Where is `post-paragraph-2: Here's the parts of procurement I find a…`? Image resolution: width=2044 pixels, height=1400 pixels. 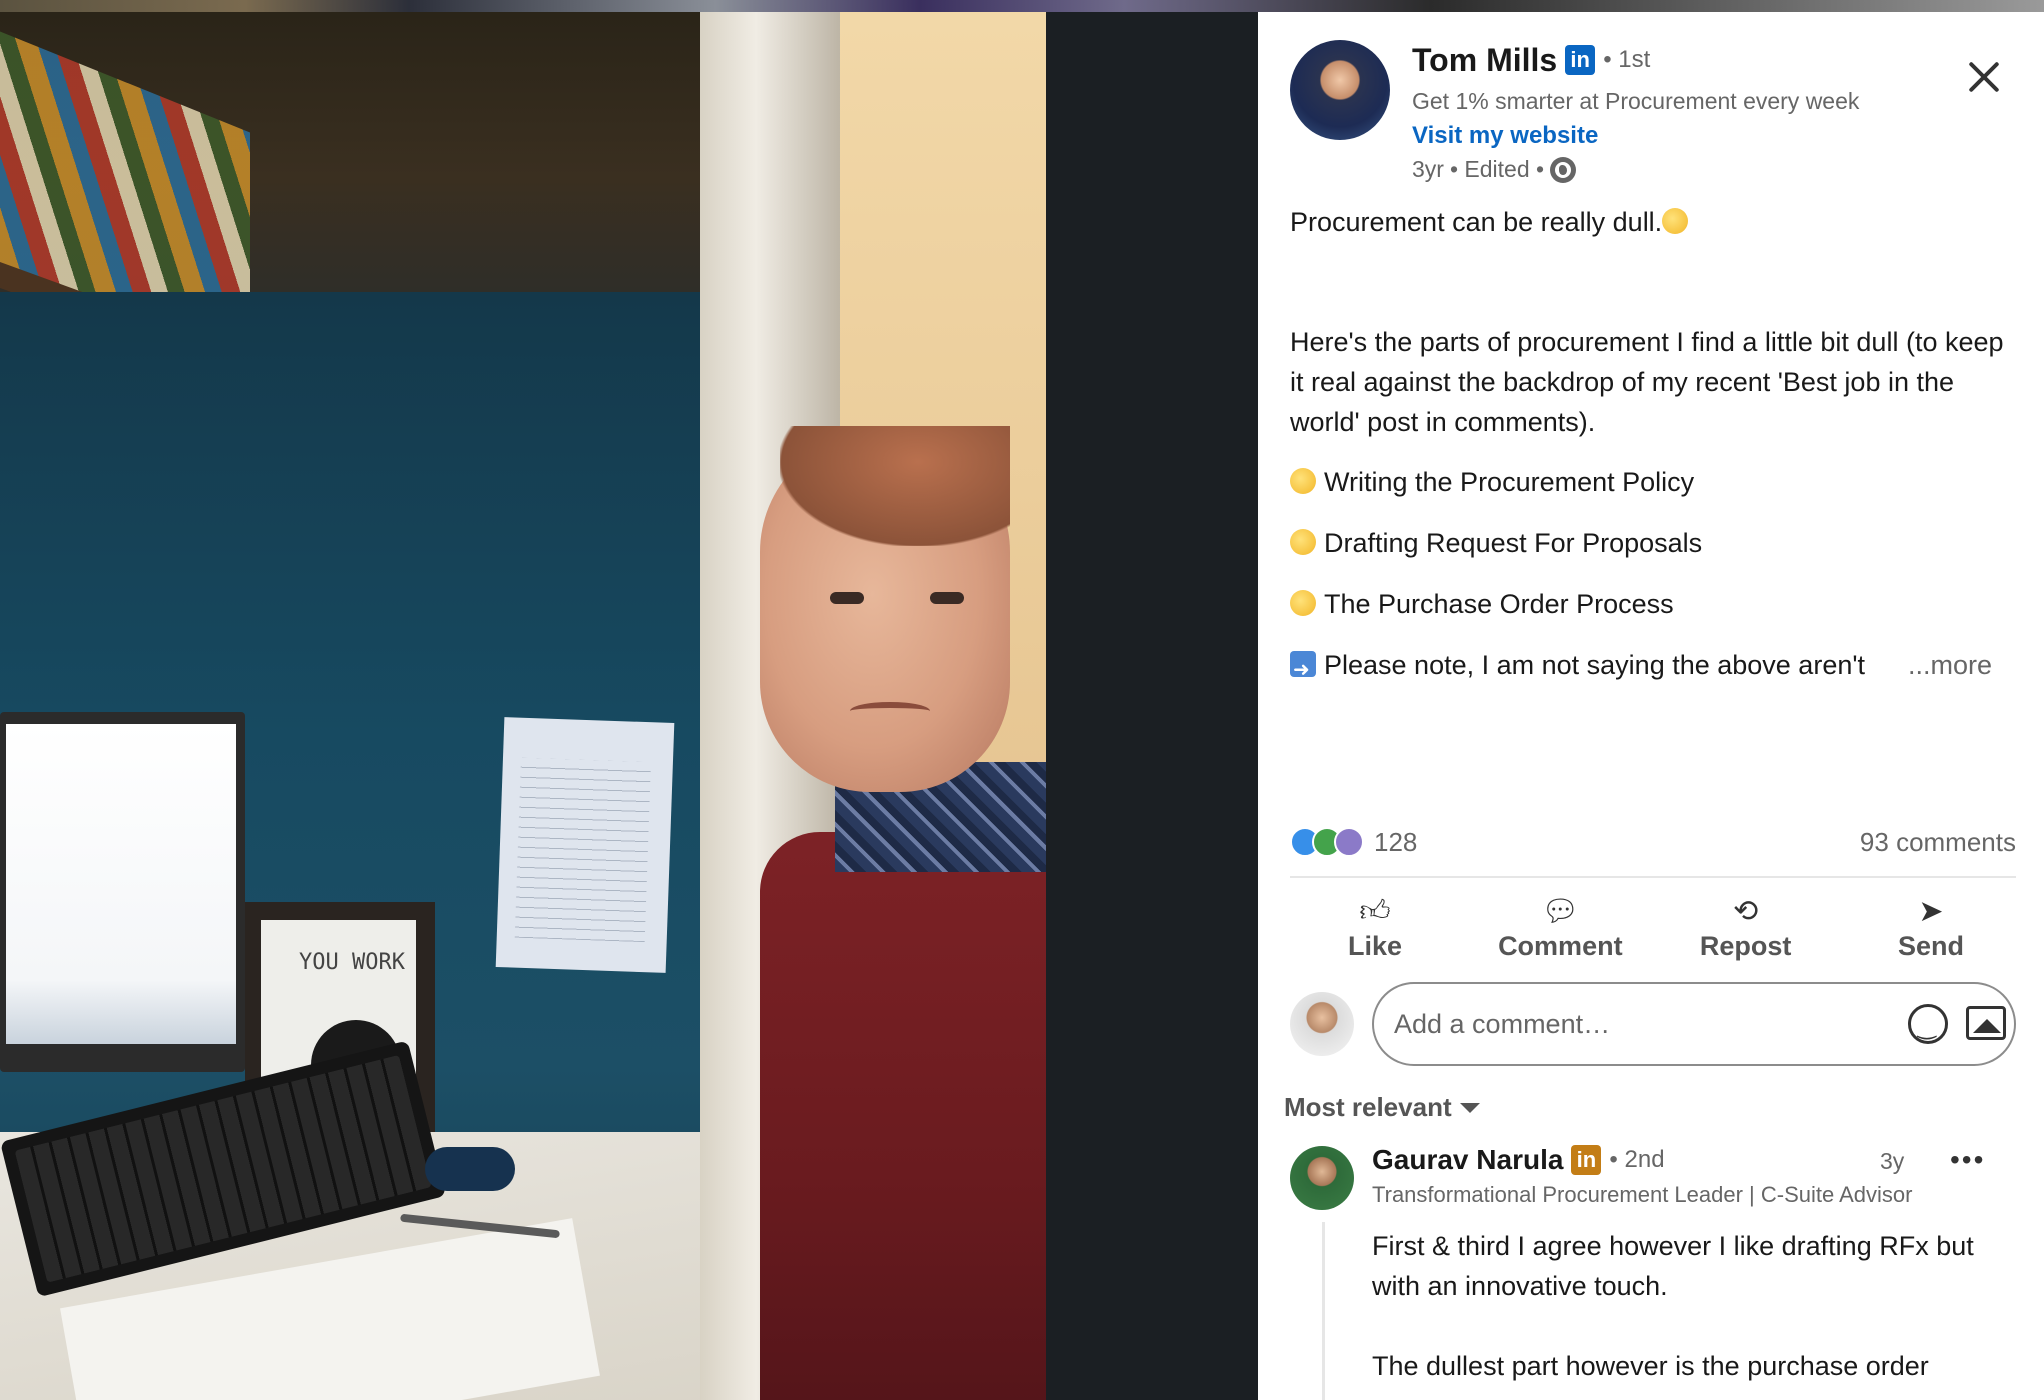 post-paragraph-2: Here's the parts of procurement I find a… is located at coordinates (1647, 382).